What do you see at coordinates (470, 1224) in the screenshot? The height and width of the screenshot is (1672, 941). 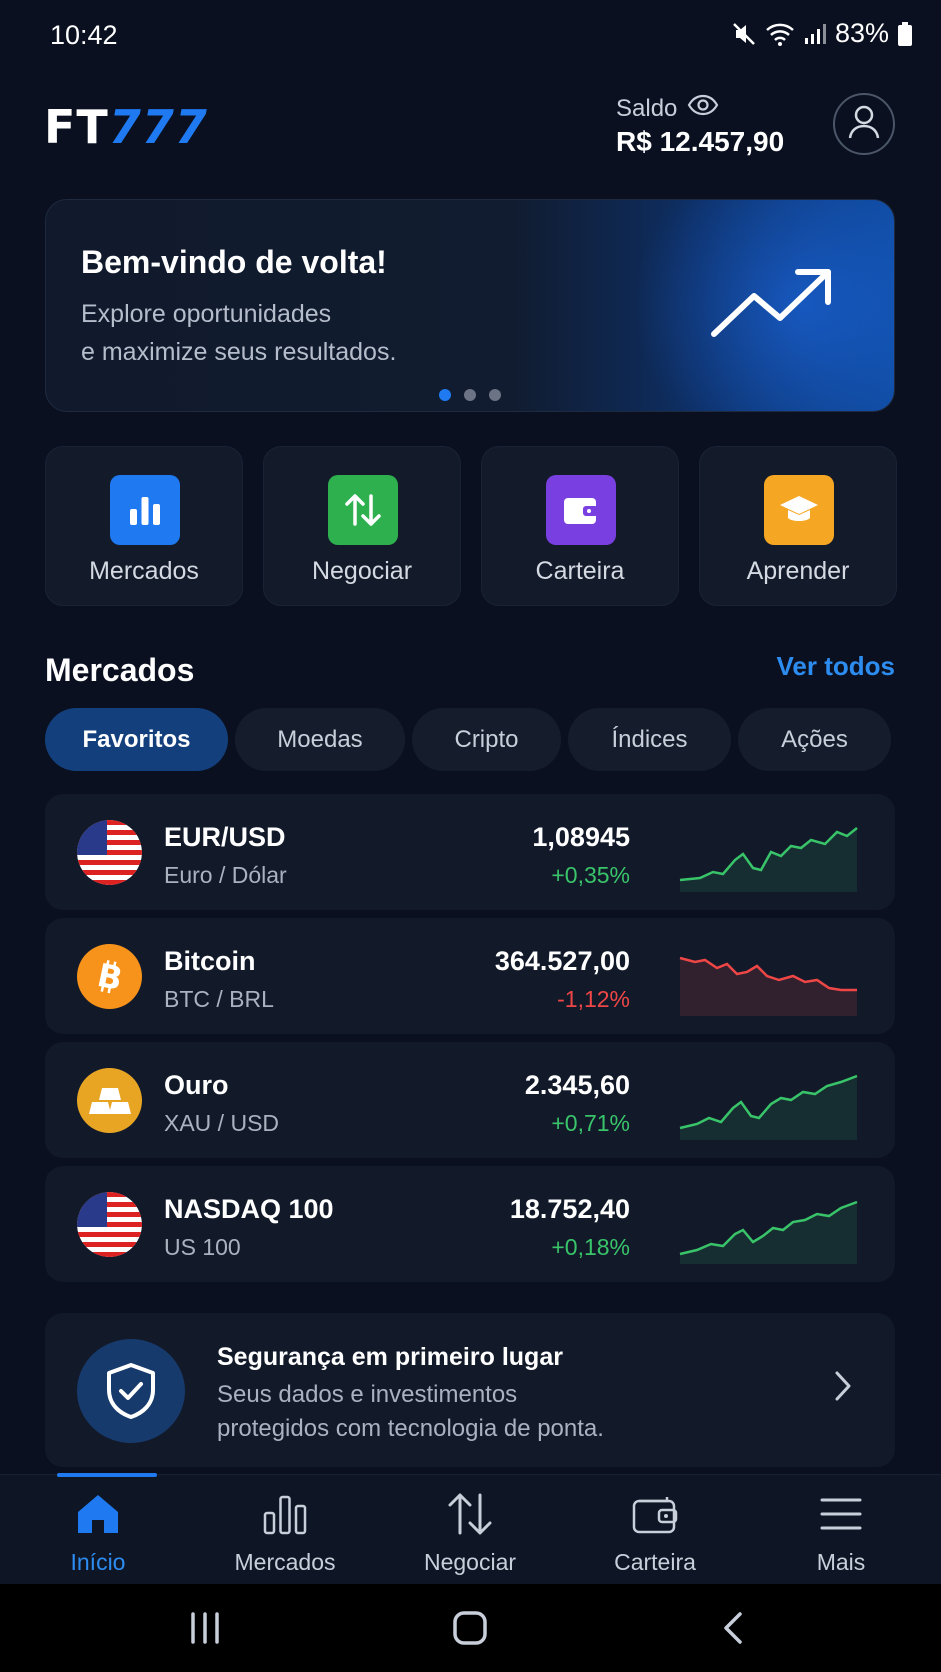 I see `market-row-nasdaq: NASDAQ 100 US 100 18.752,40 +0,18%` at bounding box center [470, 1224].